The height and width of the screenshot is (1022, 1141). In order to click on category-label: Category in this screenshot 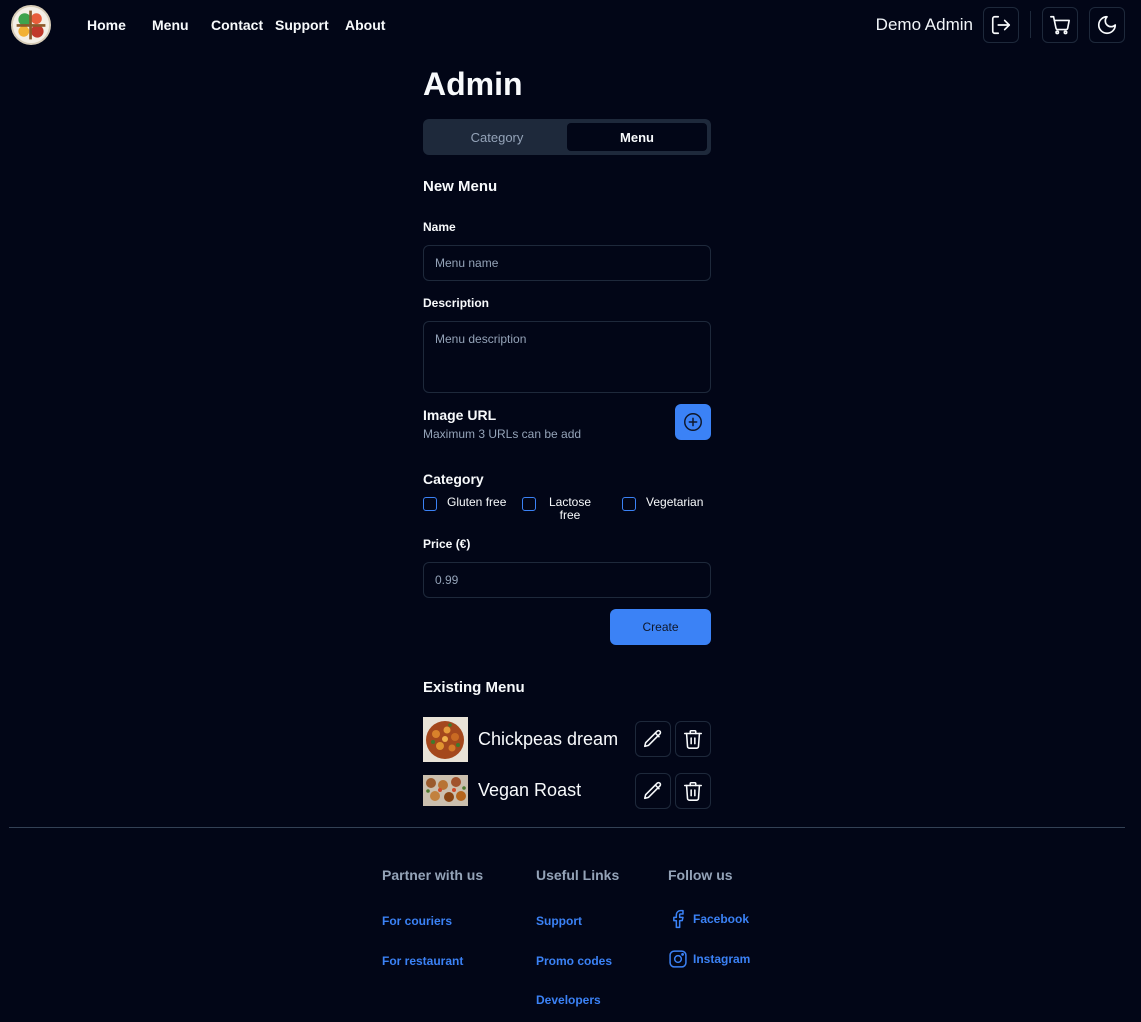, I will do `click(453, 479)`.